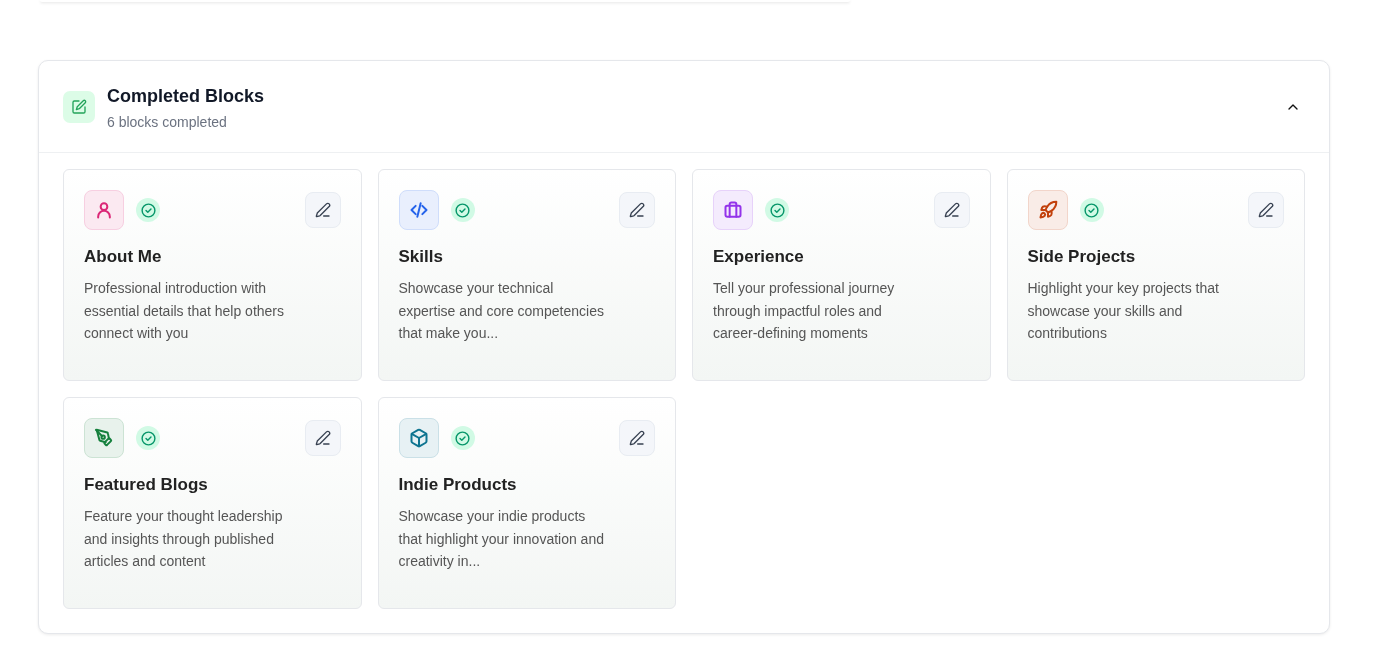 This screenshot has width=1381, height=648. Describe the element at coordinates (458, 485) in the screenshot. I see `block-title: Indie Products` at that location.